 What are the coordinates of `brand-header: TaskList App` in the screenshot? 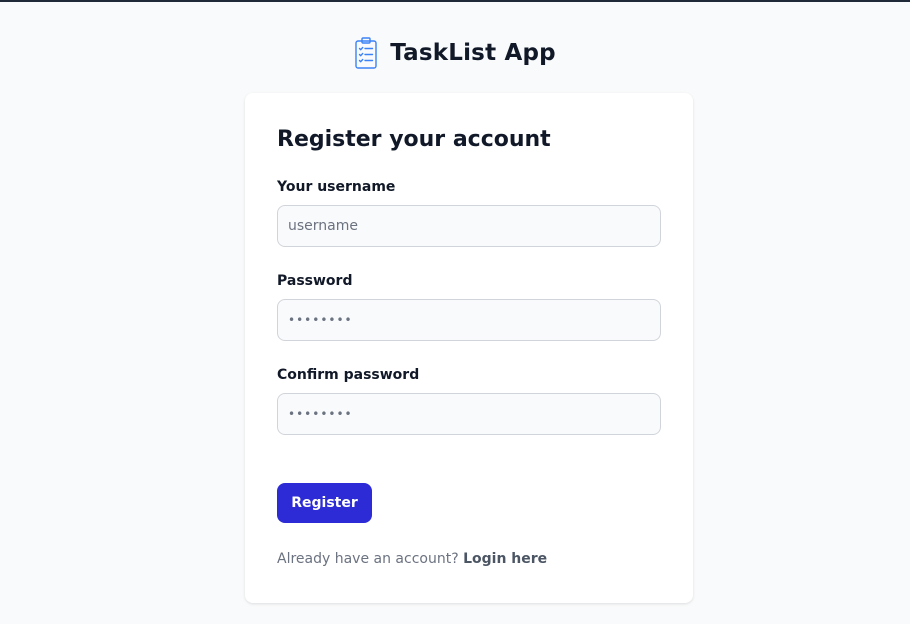 It's located at (455, 53).